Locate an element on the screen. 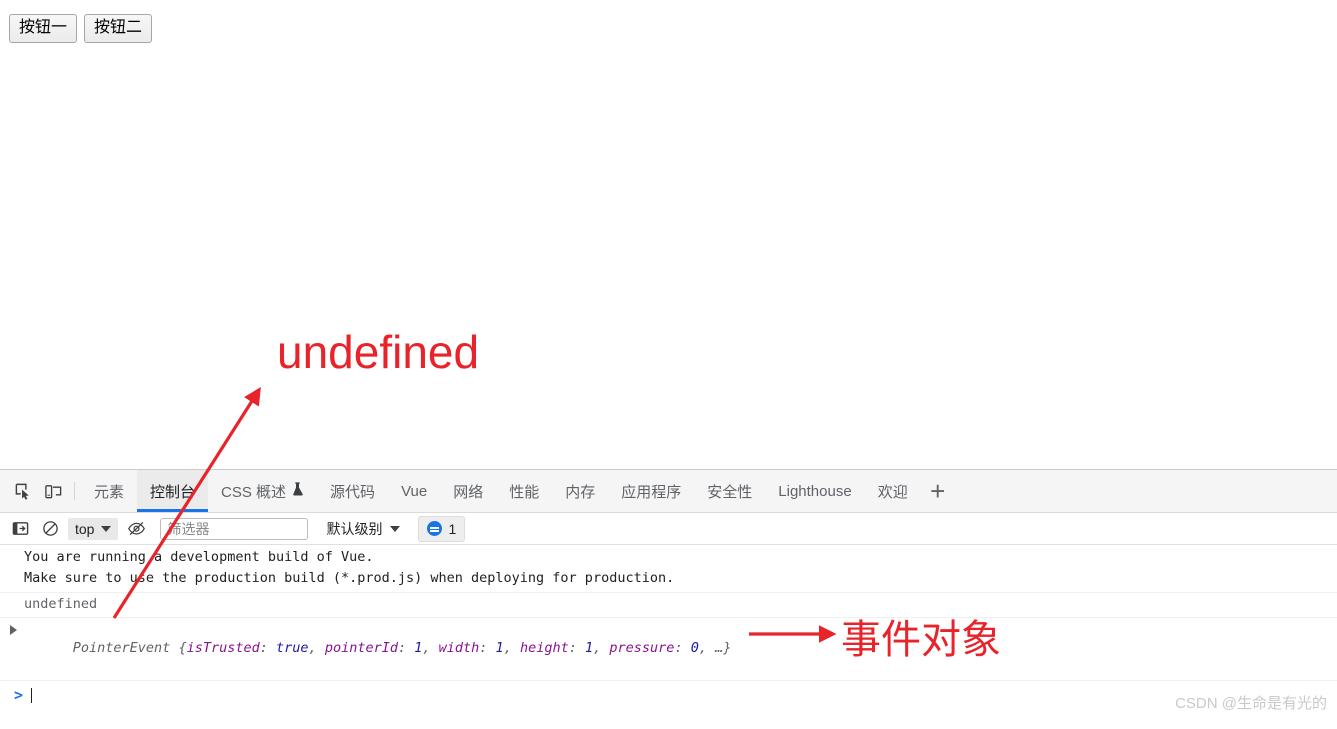 The width and height of the screenshot is (1337, 729). tab-label: 欢迎 is located at coordinates (892, 492).